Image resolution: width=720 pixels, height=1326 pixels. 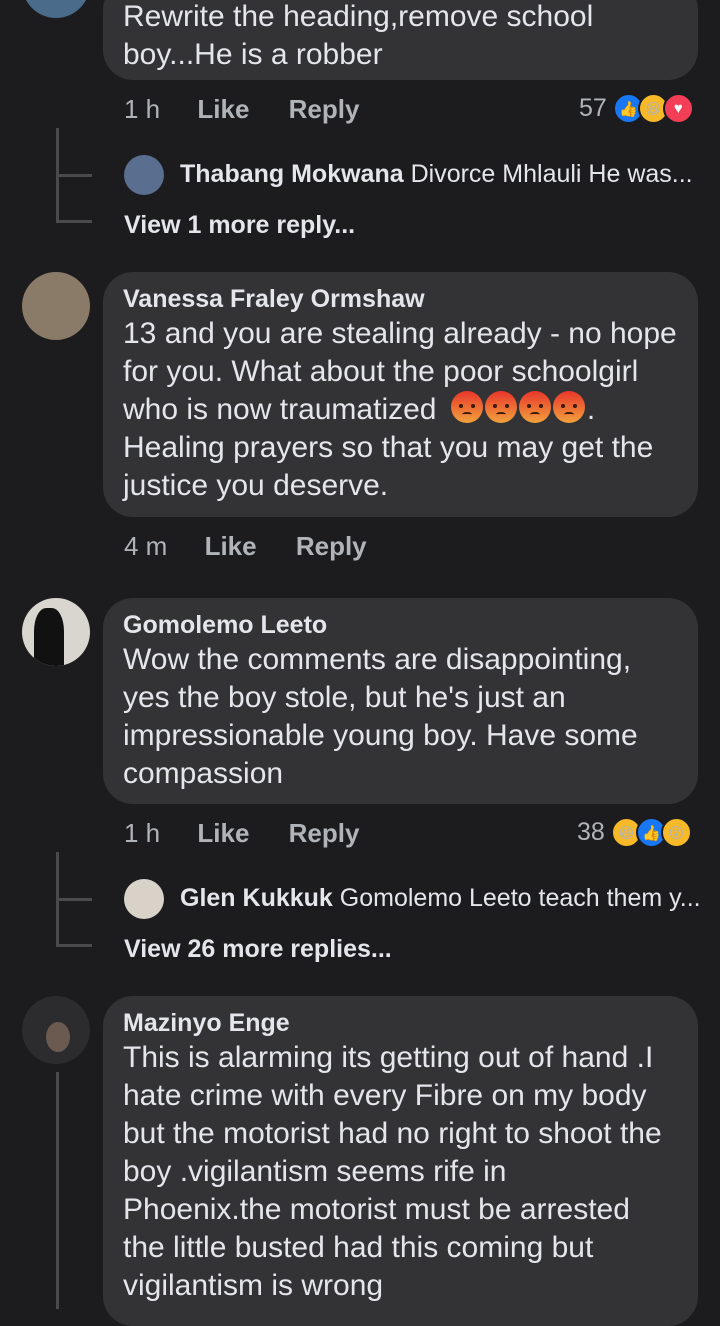 I want to click on comment-text-line: compassion, so click(x=203, y=773).